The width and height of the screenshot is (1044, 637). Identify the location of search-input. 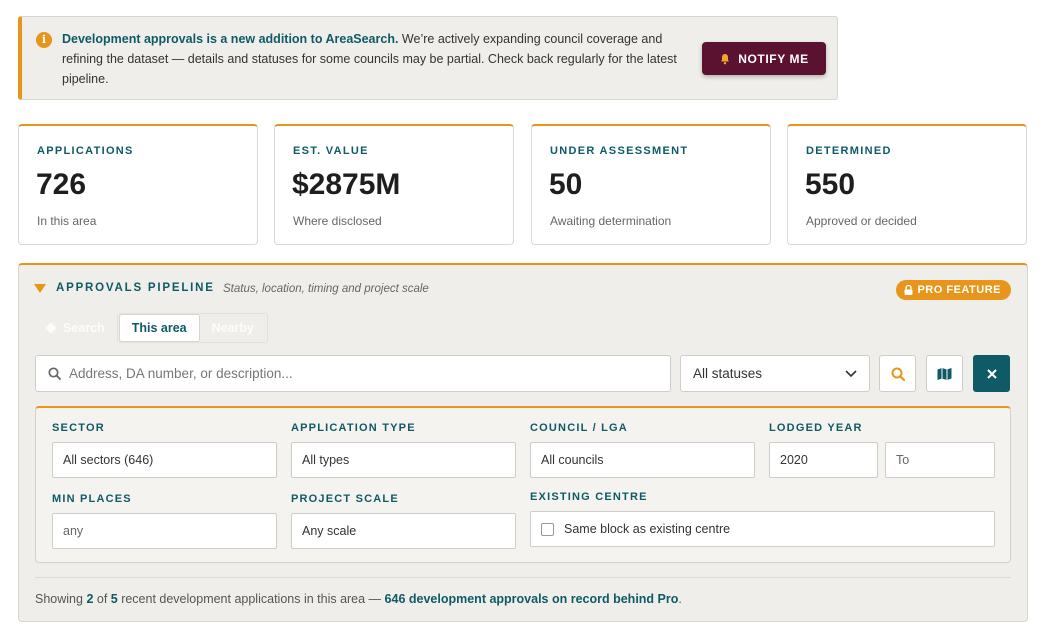
(364, 373).